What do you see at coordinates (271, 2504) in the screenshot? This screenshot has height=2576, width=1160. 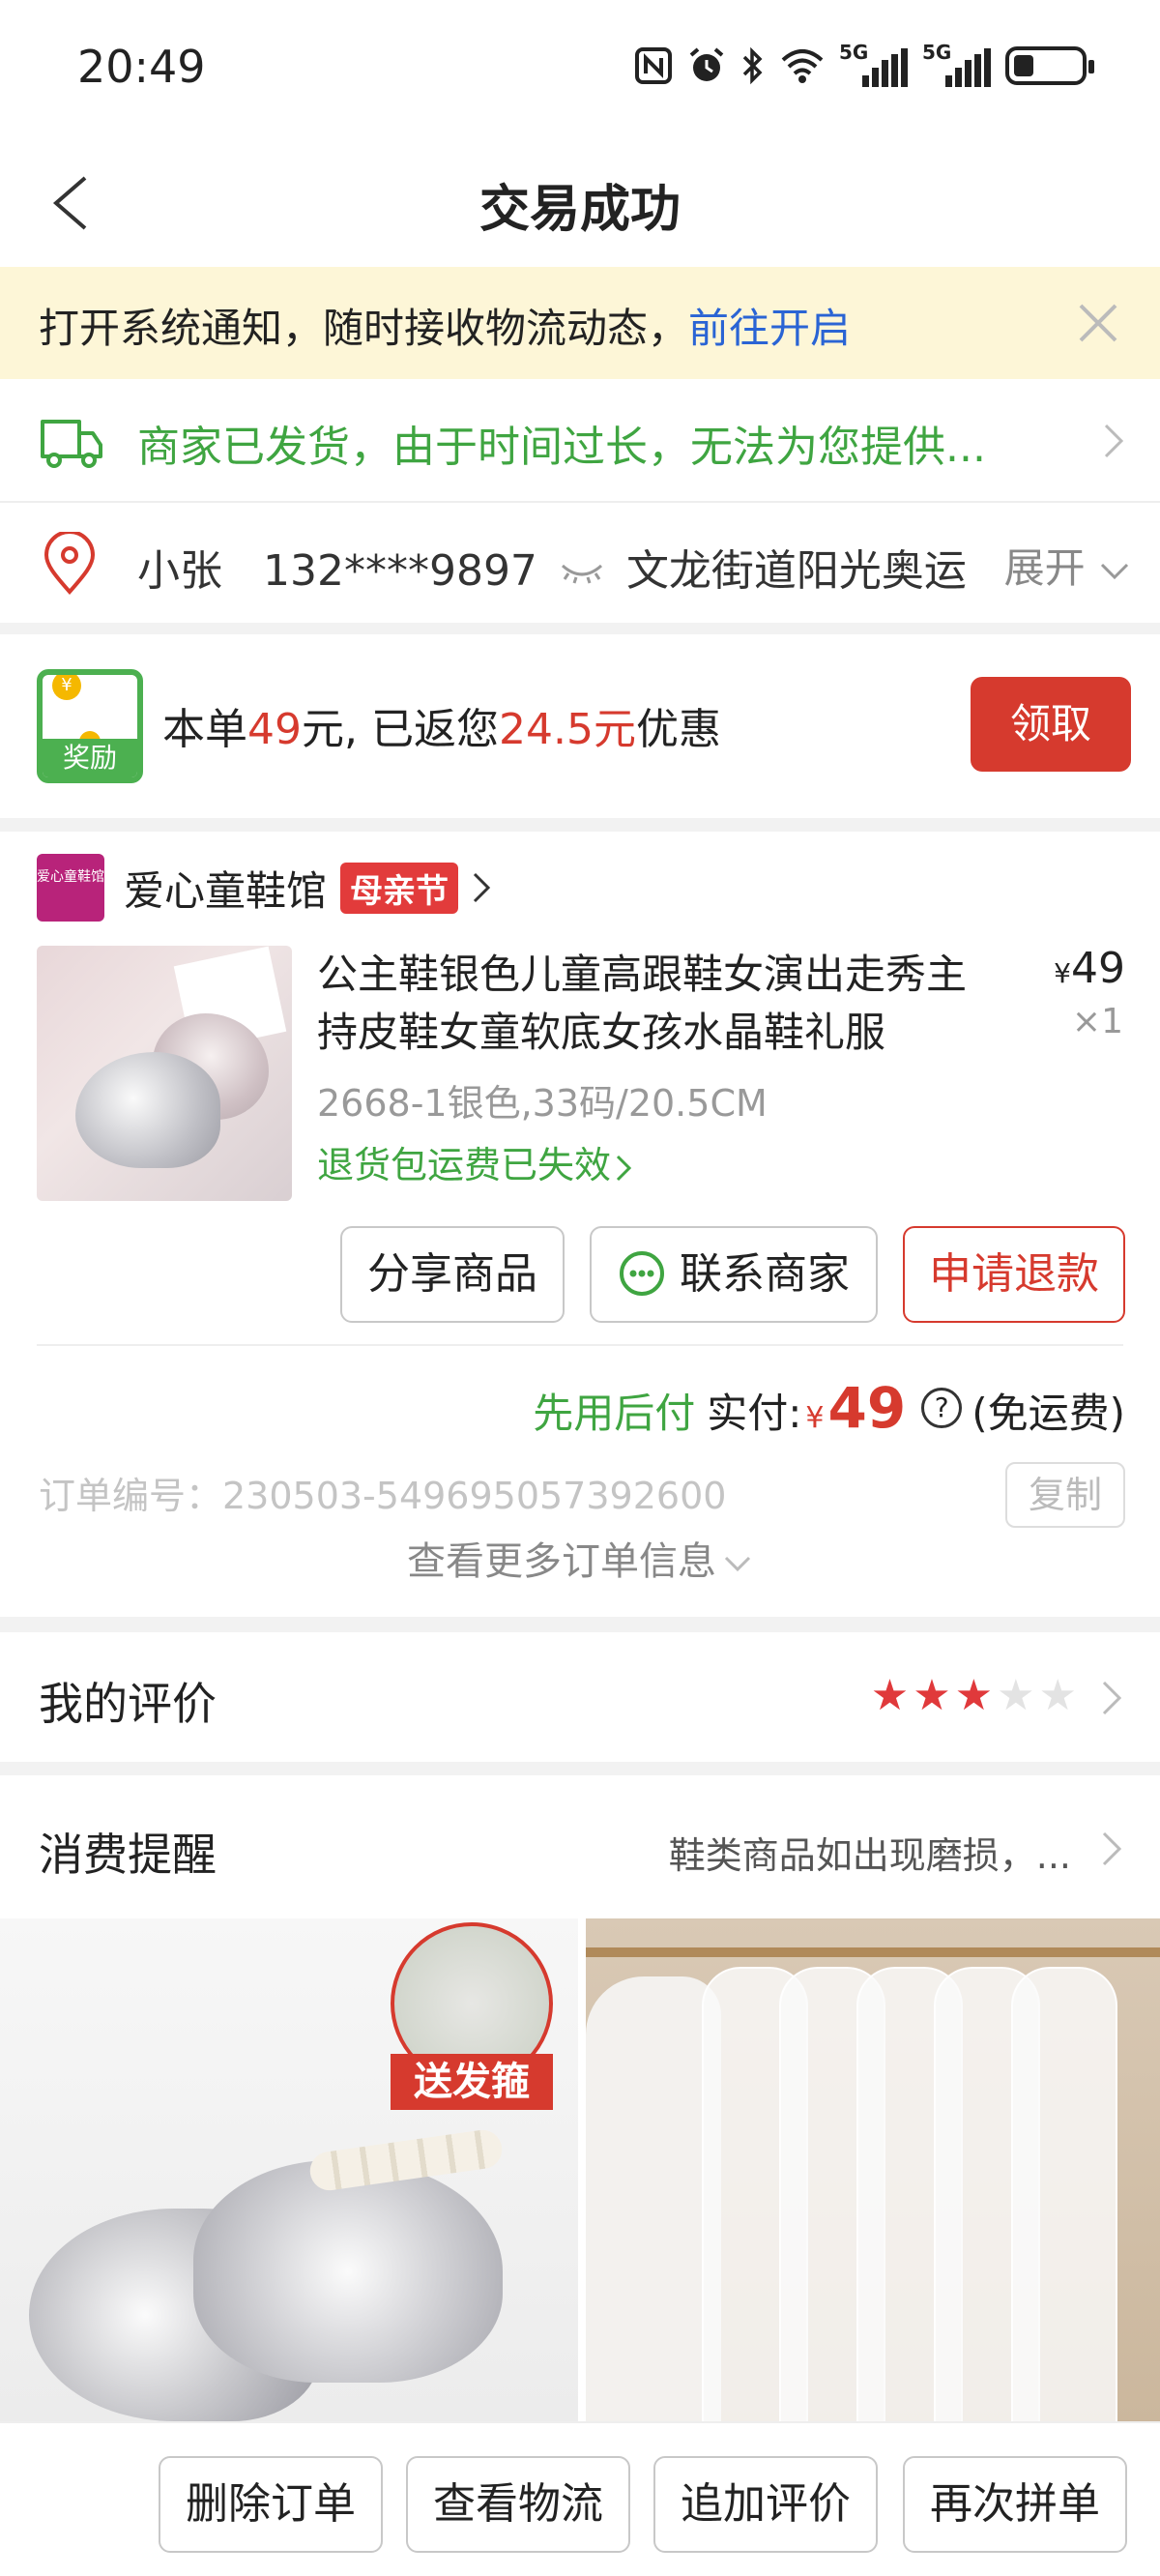 I see `delete-order-button: 删除订单` at bounding box center [271, 2504].